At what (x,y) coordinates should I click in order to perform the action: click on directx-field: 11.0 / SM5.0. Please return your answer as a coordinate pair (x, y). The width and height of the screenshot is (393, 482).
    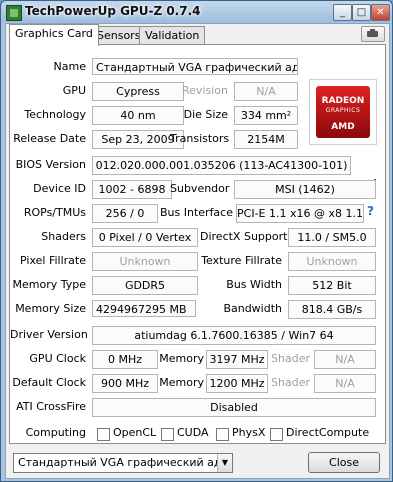
    Looking at the image, I should click on (332, 237).